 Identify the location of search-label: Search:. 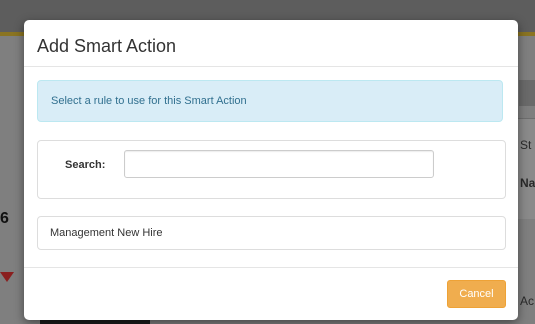
(85, 165).